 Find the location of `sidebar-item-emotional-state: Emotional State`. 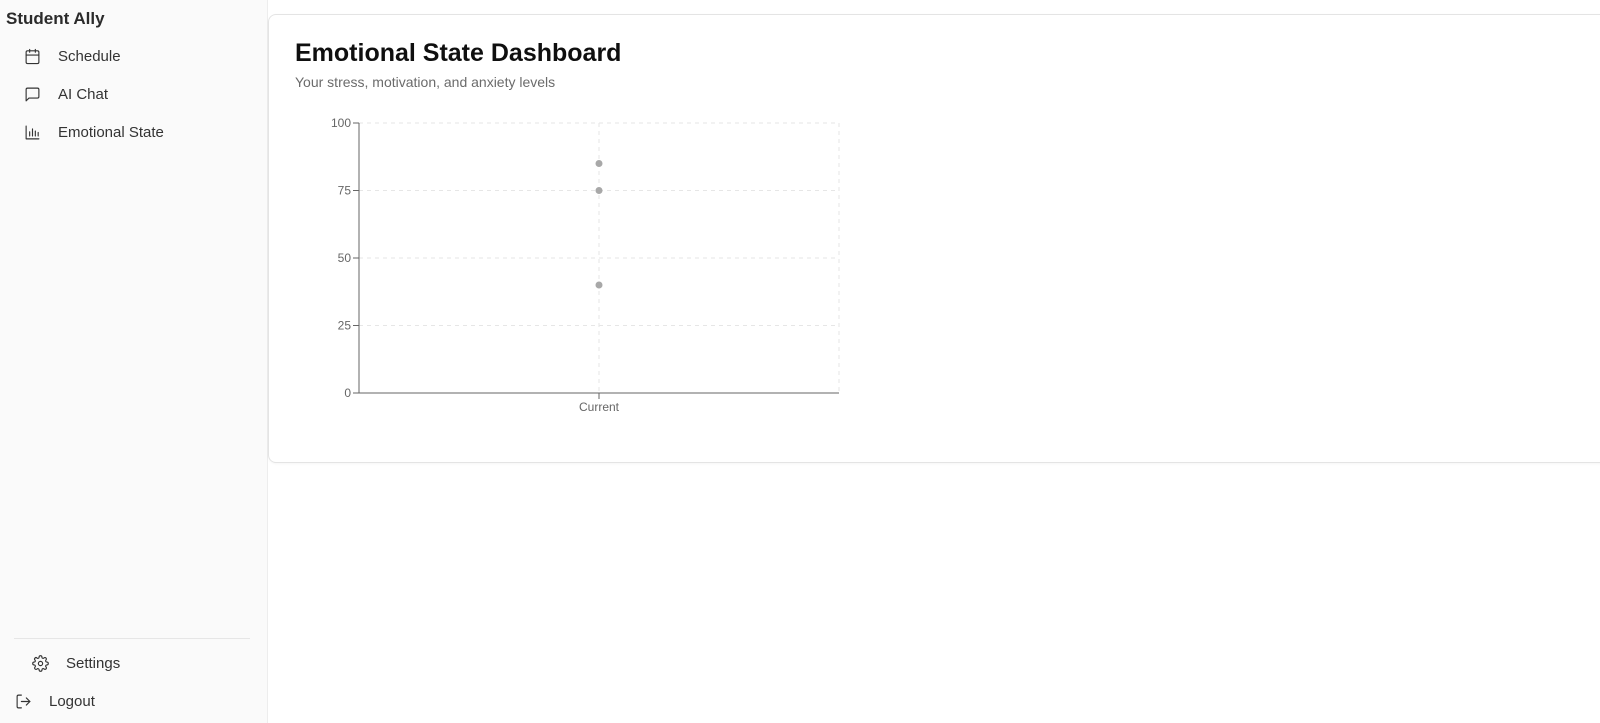

sidebar-item-emotional-state: Emotional State is located at coordinates (135, 132).